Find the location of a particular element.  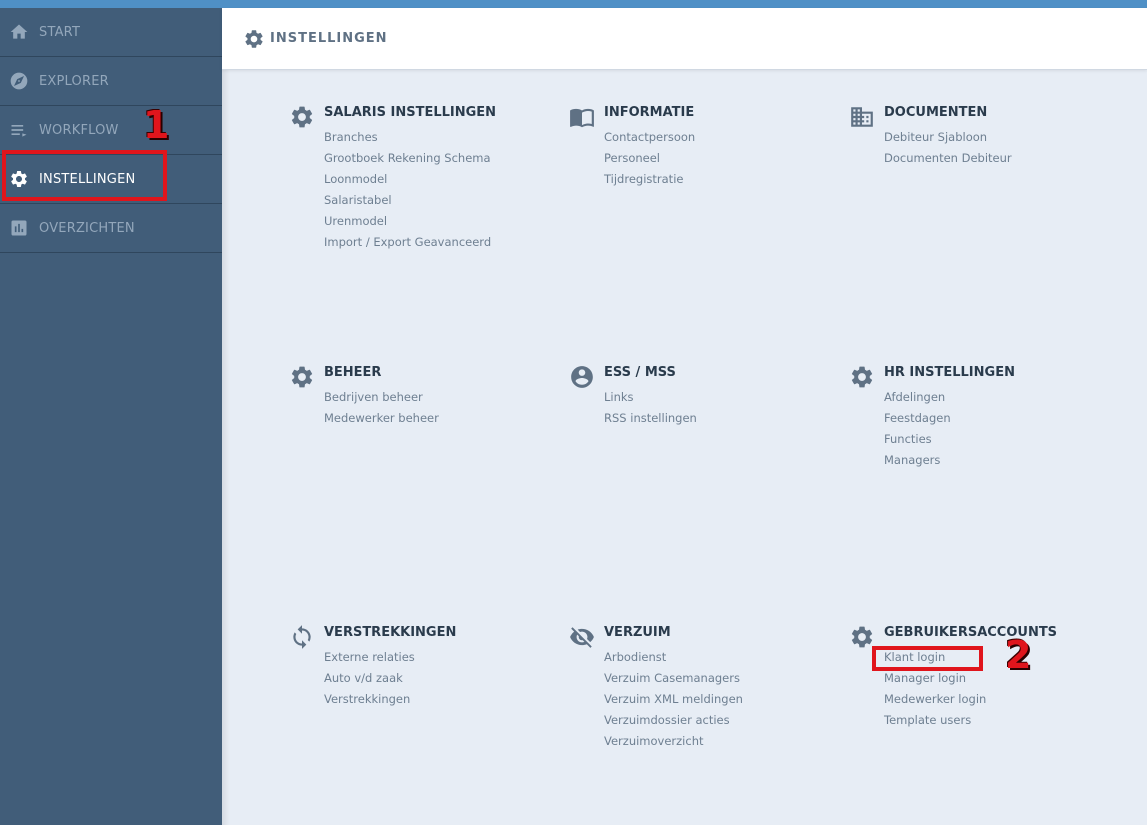

sidebar-item-label: INSTELLINGEN is located at coordinates (87, 179).